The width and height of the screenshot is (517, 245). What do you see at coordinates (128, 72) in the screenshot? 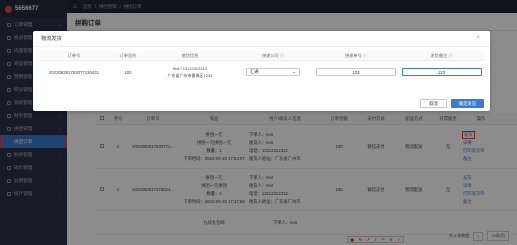
I see `order-total: 100` at bounding box center [128, 72].